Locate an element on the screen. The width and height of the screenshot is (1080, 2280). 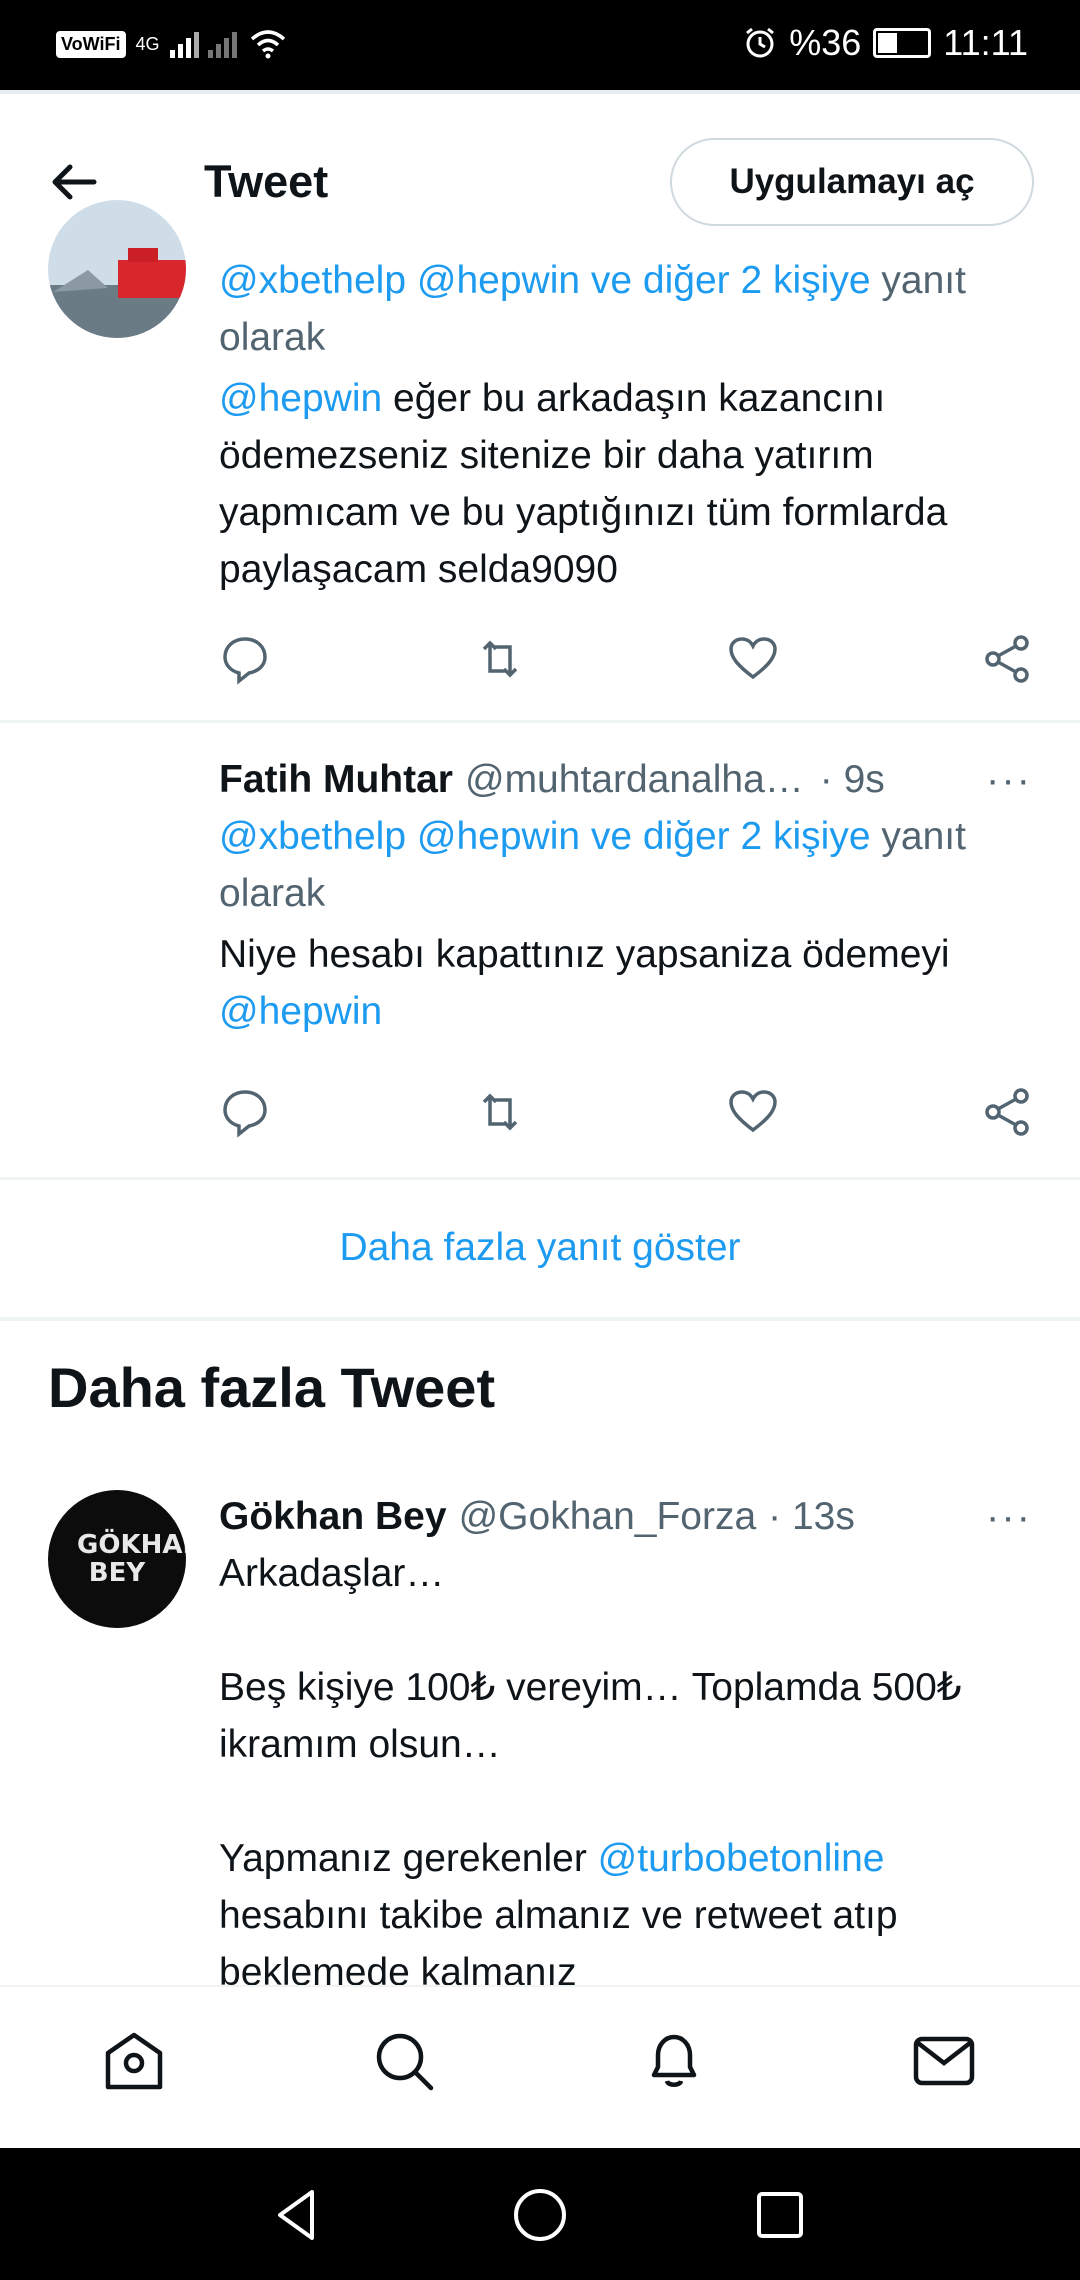
show-more-replies-button: Daha fazla yanıt göster is located at coordinates (540, 1247).